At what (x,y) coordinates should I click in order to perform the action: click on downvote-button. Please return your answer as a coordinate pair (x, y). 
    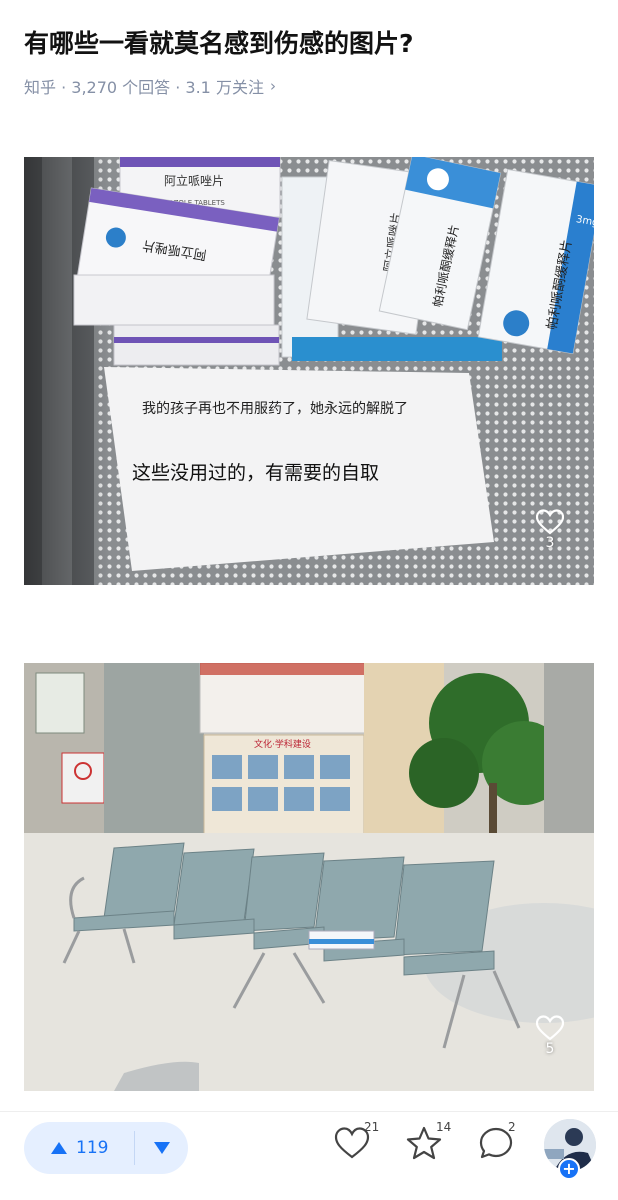
    Looking at the image, I should click on (161, 1148).